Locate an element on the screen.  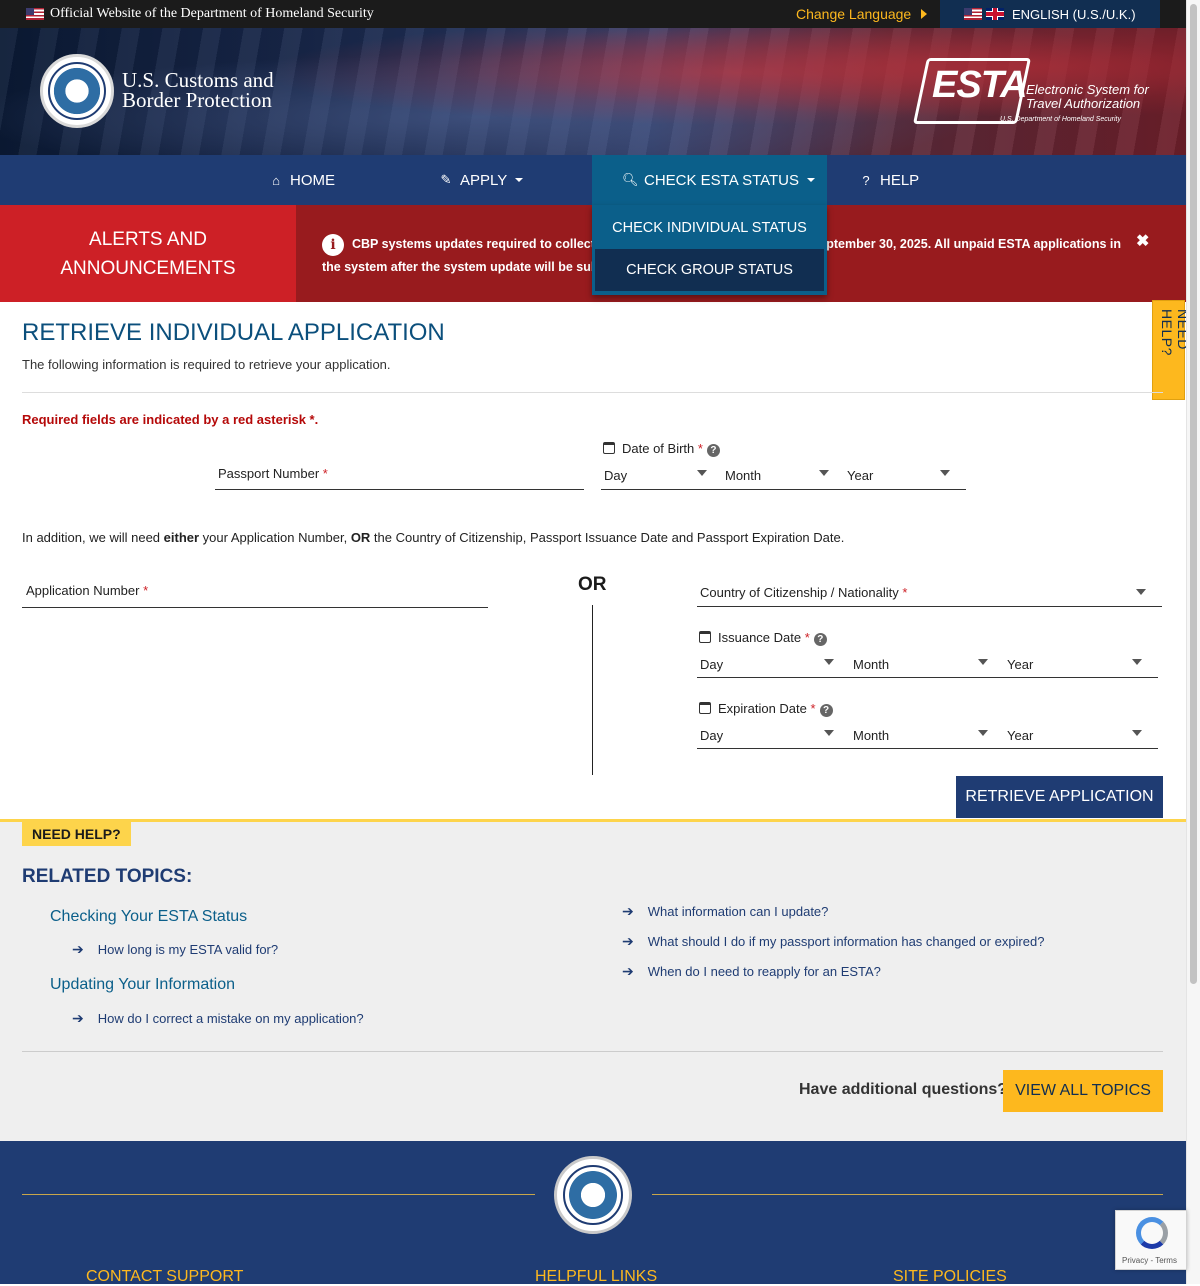
country-label: Country of Citizenship / Nationality * is located at coordinates (804, 592).